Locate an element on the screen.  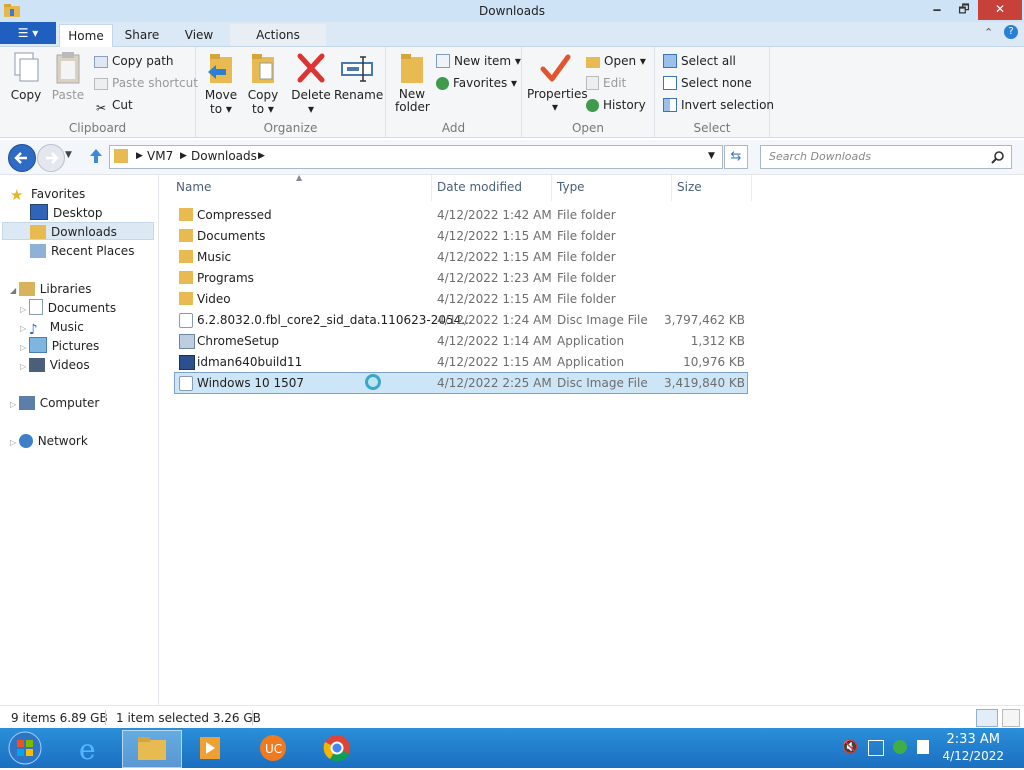
back-button is located at coordinates (22, 158).